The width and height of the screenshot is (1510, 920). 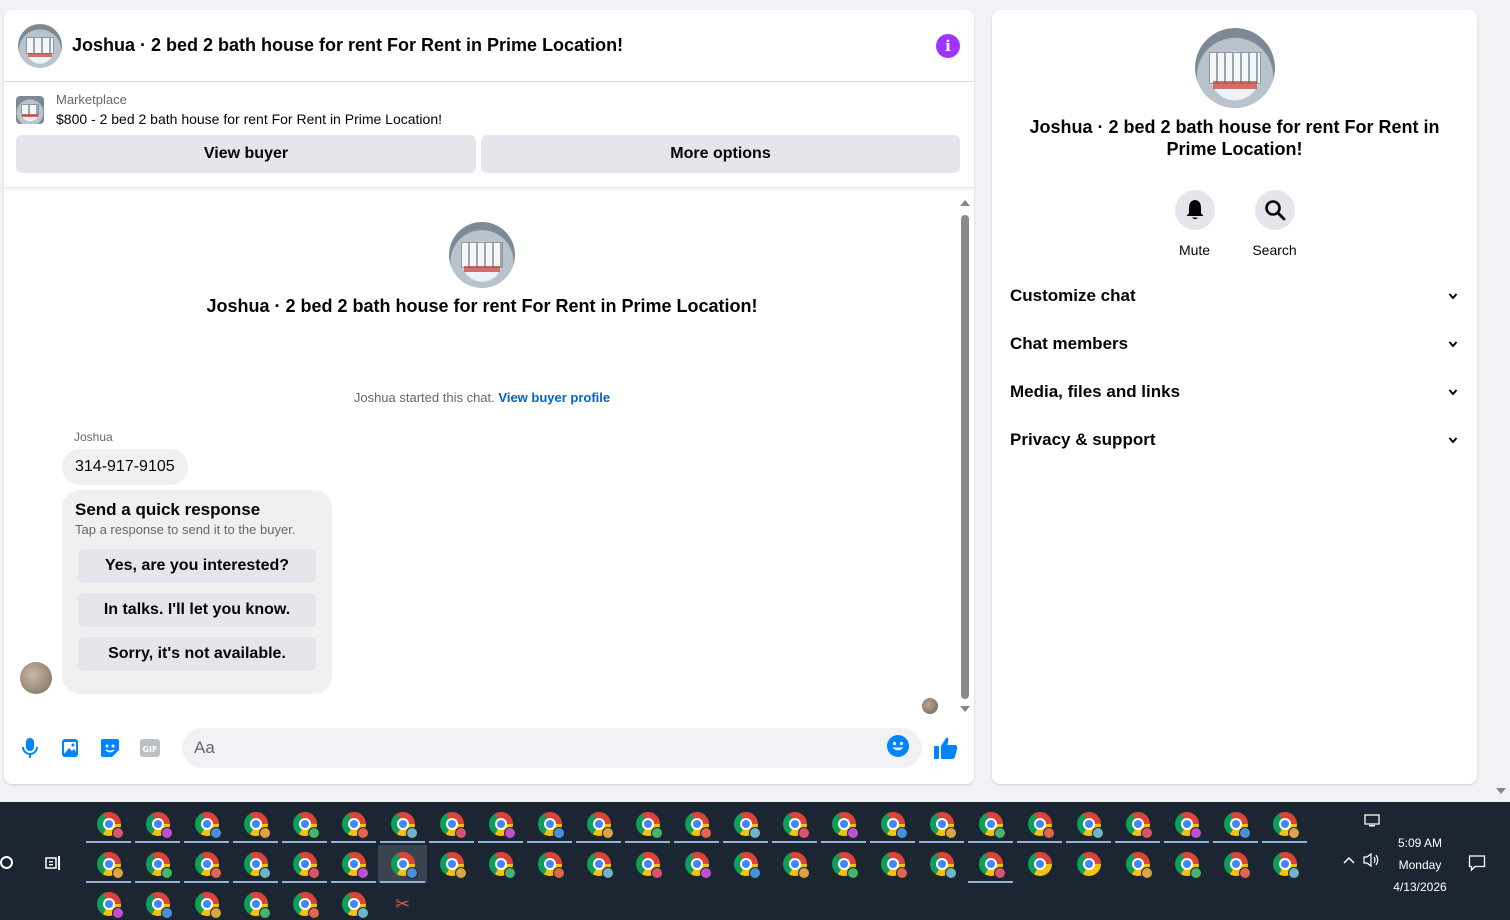 I want to click on emoji-icon, so click(x=898, y=748).